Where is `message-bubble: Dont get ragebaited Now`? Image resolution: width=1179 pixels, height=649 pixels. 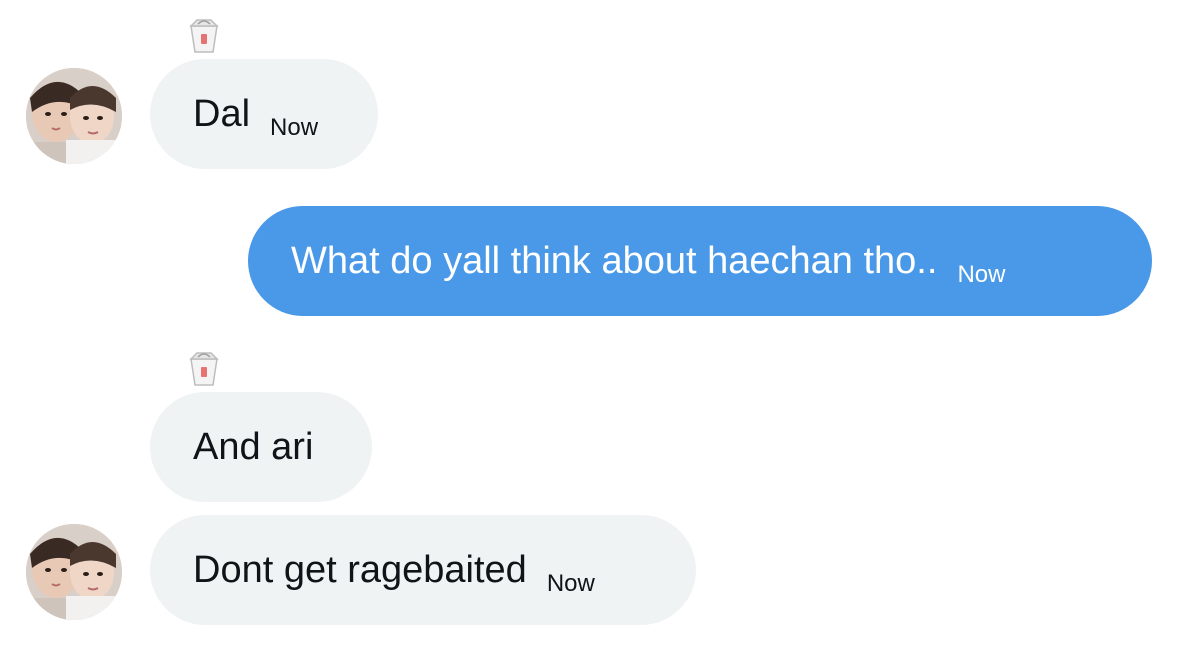
message-bubble: Dont get ragebaited Now is located at coordinates (423, 570).